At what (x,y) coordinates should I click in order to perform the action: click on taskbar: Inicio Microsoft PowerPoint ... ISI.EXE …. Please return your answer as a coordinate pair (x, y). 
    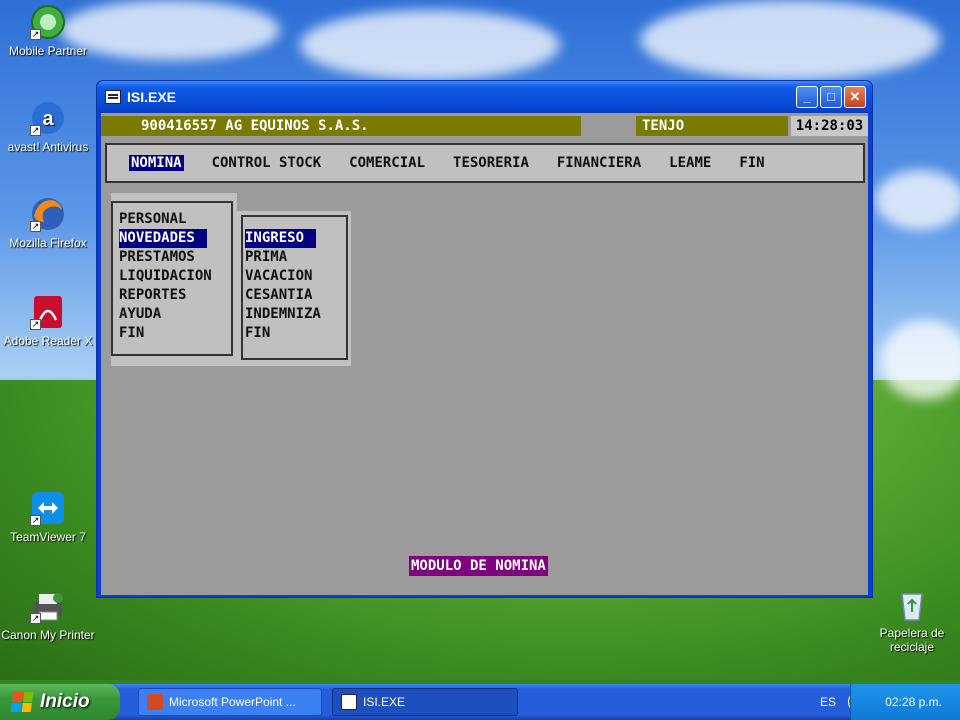
    Looking at the image, I should click on (480, 702).